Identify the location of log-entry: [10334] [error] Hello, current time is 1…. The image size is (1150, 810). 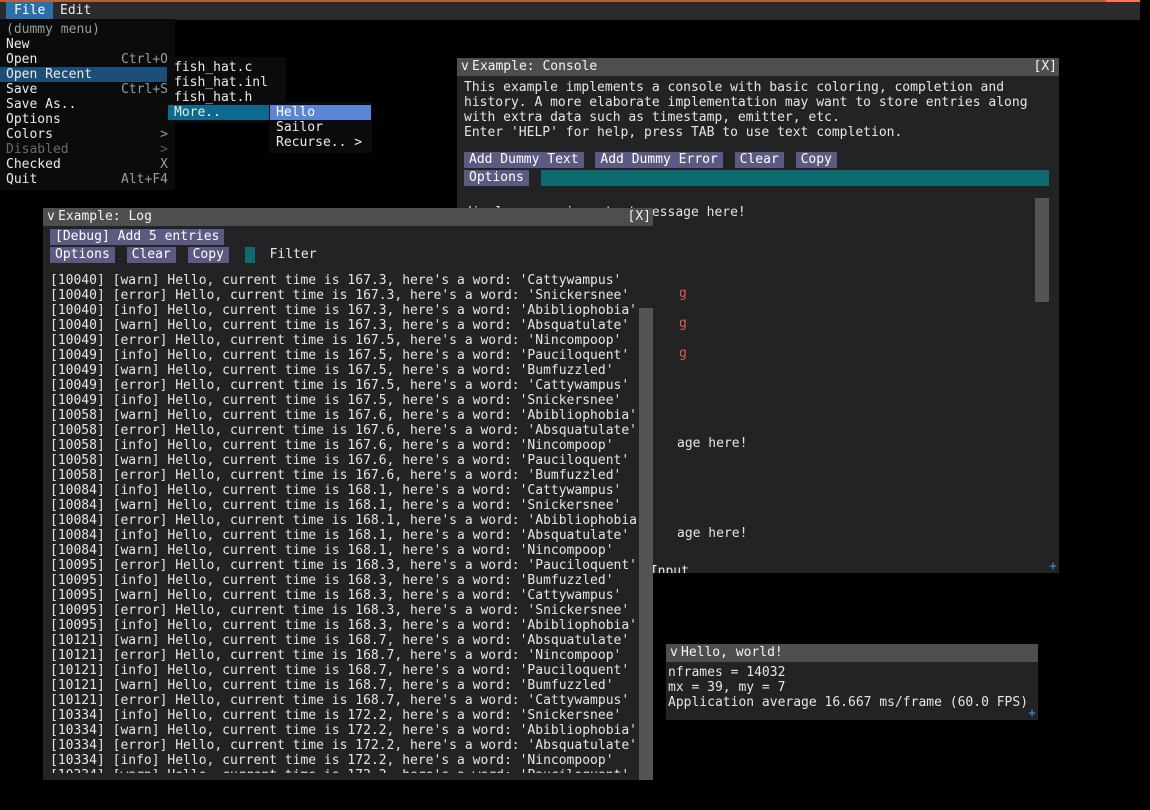
(343, 745).